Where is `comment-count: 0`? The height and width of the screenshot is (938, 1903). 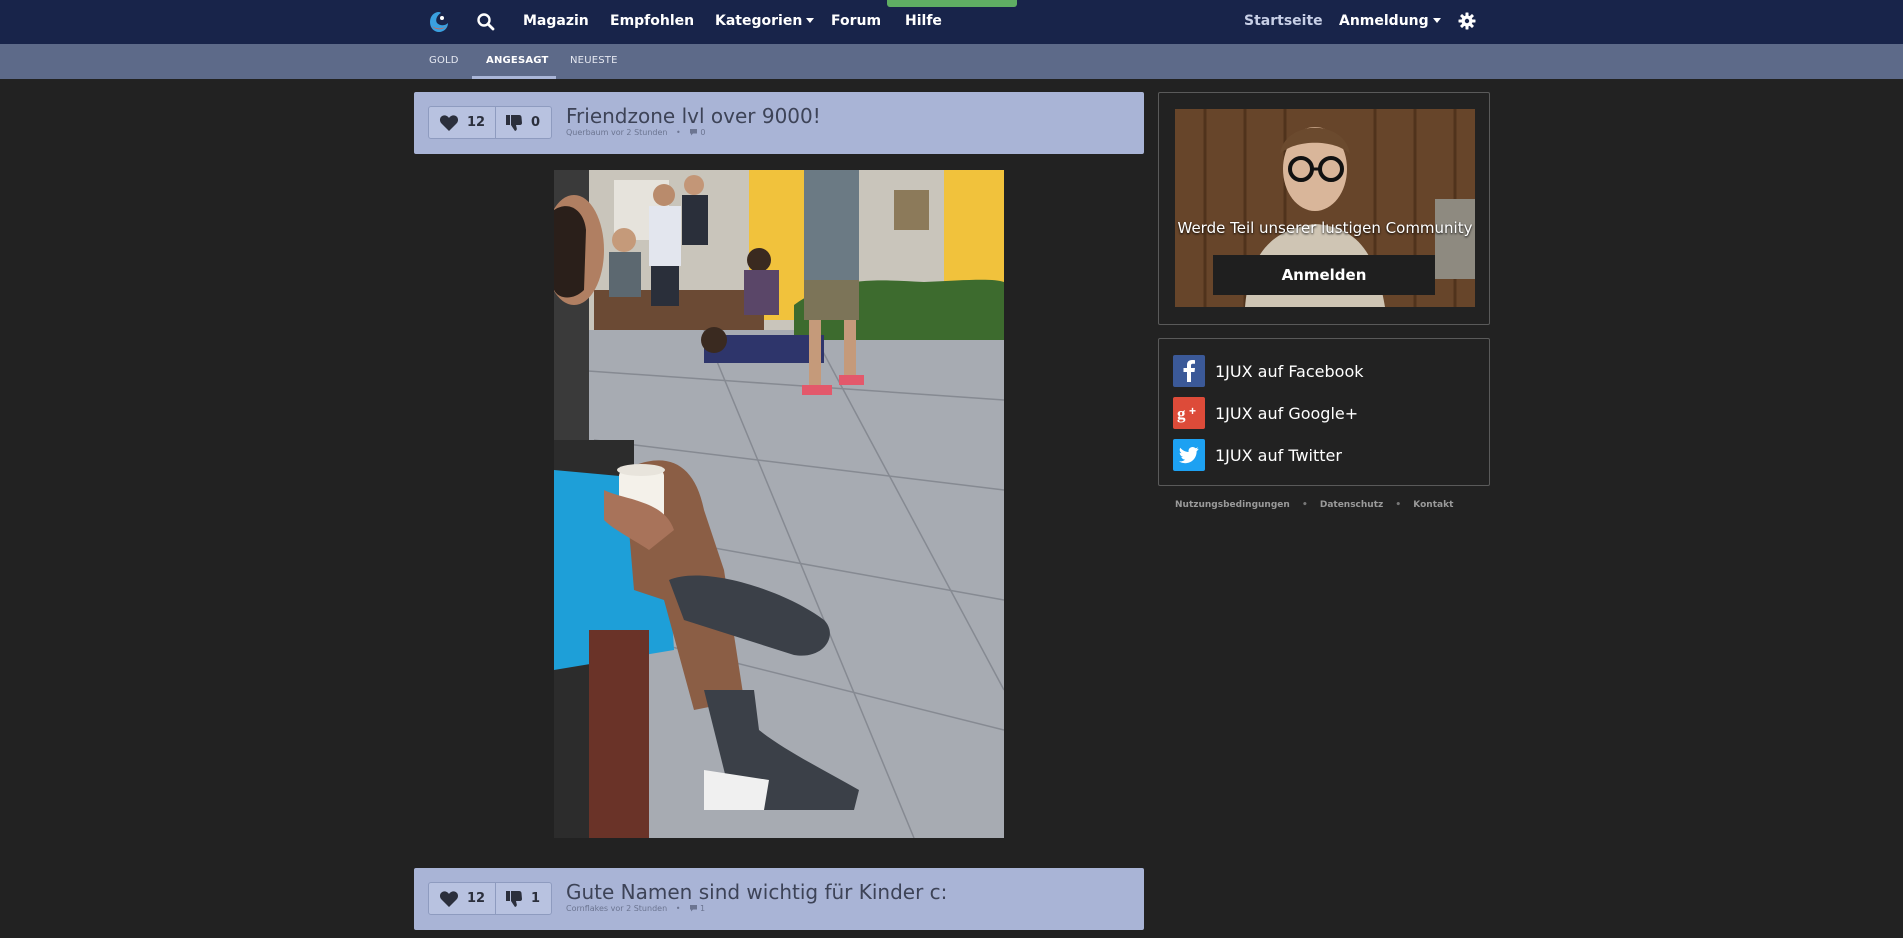
comment-count: 0 is located at coordinates (703, 132).